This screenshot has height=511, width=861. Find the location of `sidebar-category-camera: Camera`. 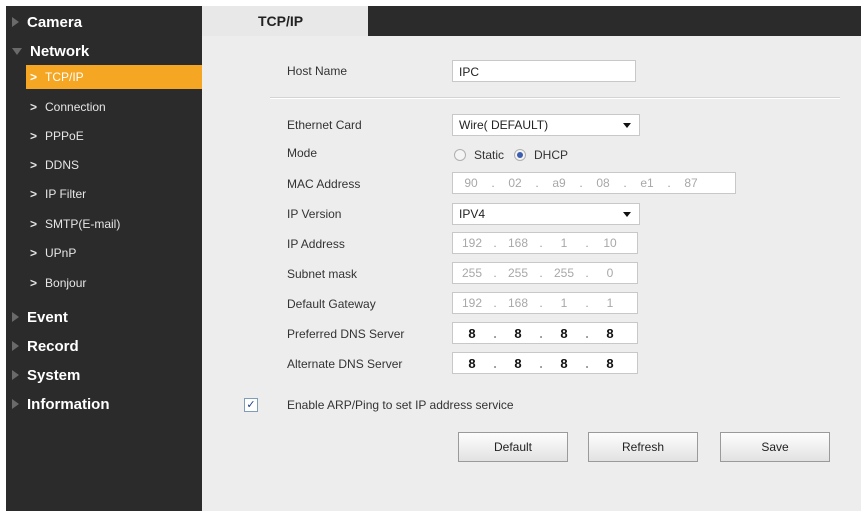

sidebar-category-camera: Camera is located at coordinates (104, 22).